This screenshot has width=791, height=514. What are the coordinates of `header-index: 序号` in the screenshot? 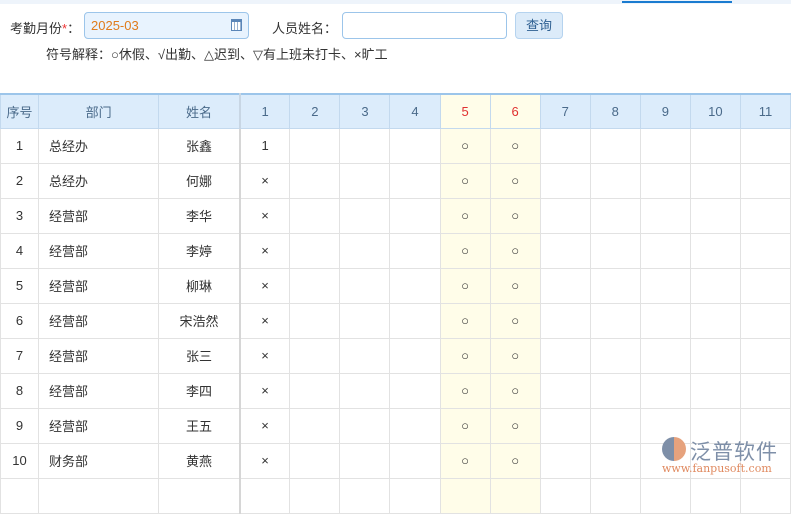 It's located at (20, 111).